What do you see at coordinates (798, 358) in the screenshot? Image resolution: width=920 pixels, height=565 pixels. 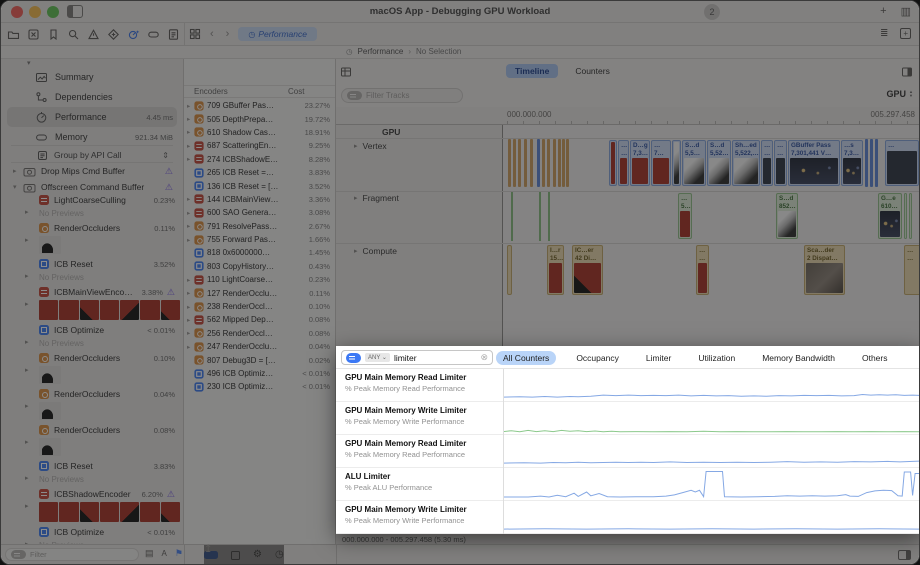 I see `counter-tab-memory-bandwidth: Memory Bandwidth` at bounding box center [798, 358].